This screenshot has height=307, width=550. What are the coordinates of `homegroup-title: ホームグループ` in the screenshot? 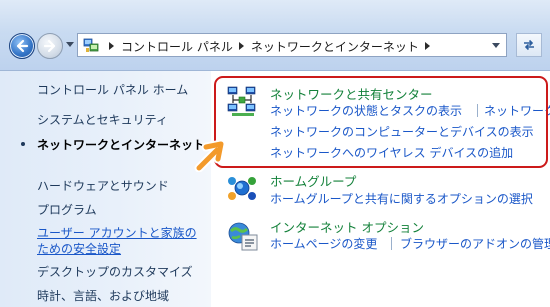 It's located at (313, 180).